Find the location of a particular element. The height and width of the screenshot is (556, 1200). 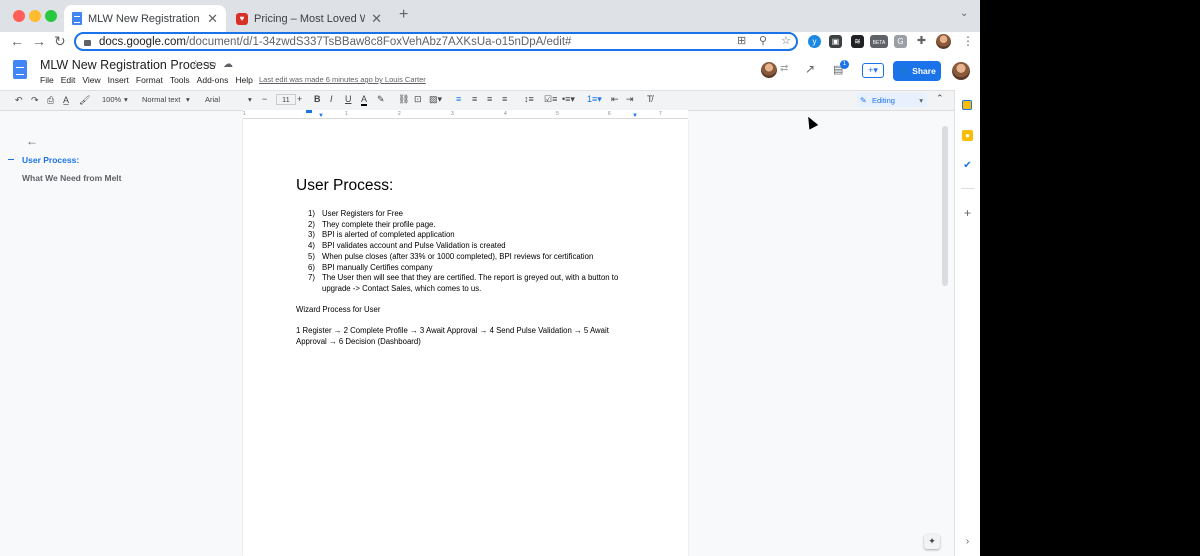

paint-format-icon: 🖌 is located at coordinates (84, 100).